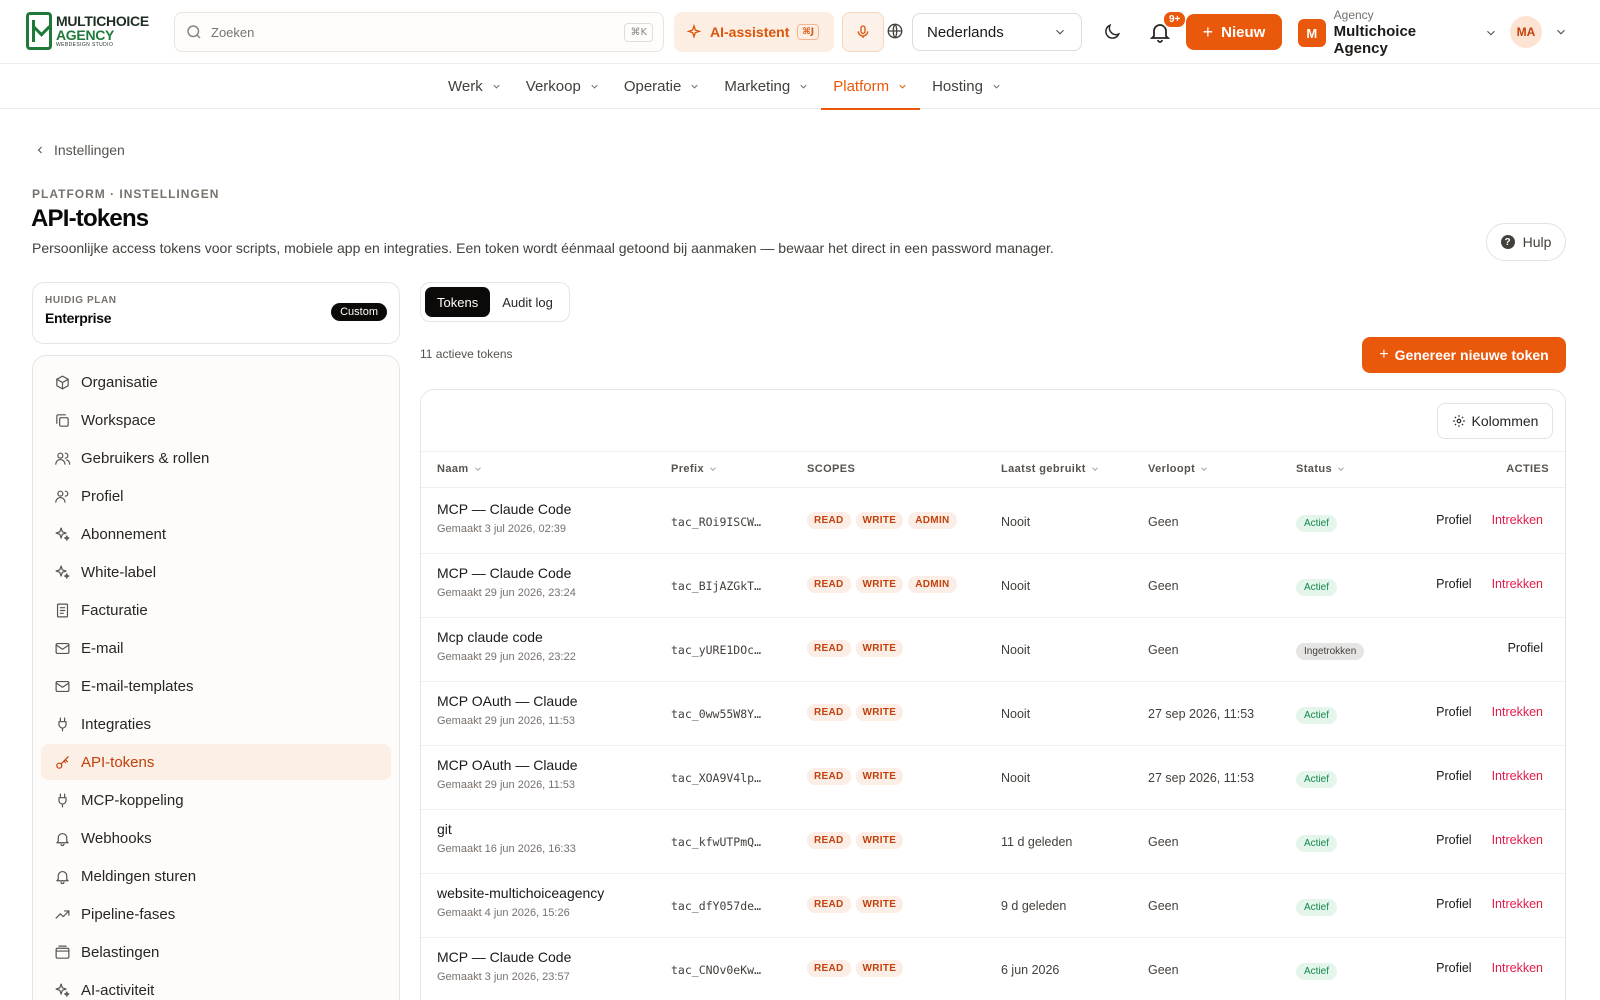 Image resolution: width=1600 pixels, height=1000 pixels. I want to click on sidebar-item-belastingen: Belastingen, so click(216, 952).